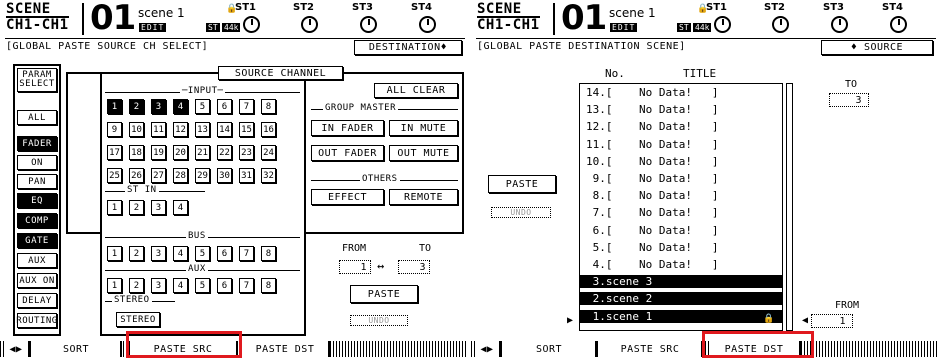 The width and height of the screenshot is (939, 358). What do you see at coordinates (37, 240) in the screenshot?
I see `param-button-gate: GATE` at bounding box center [37, 240].